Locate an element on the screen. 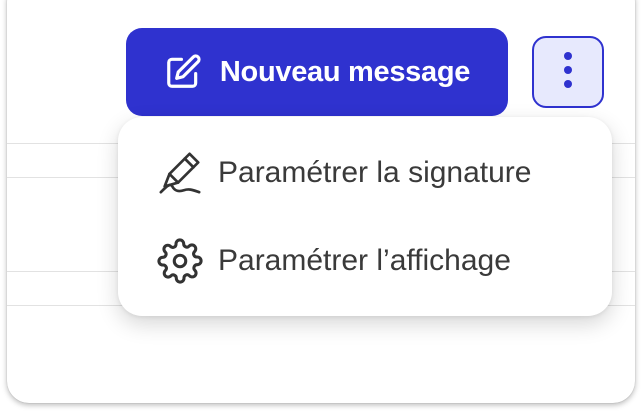 The width and height of the screenshot is (644, 418). menu-item-label: Paramétrer l’affichage is located at coordinates (364, 260).